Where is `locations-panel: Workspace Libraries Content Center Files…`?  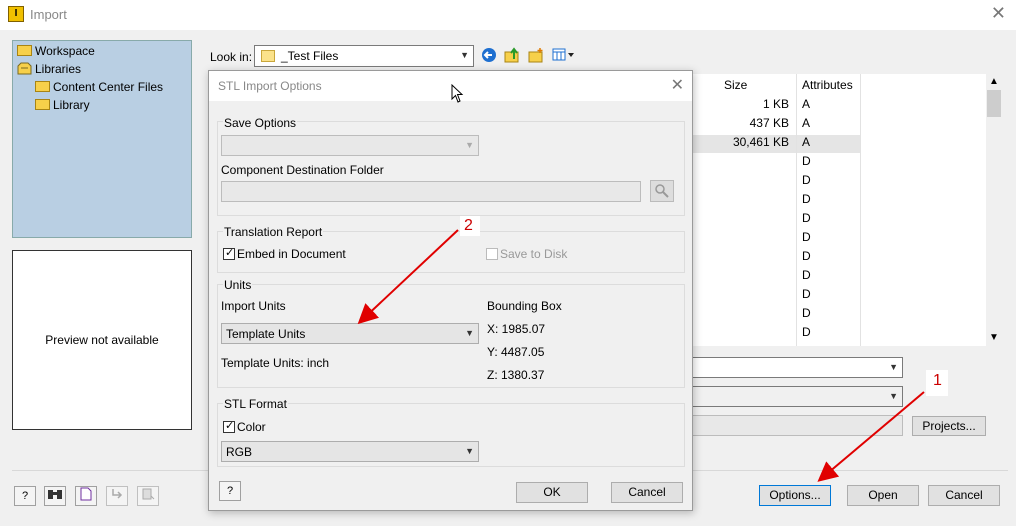
locations-panel: Workspace Libraries Content Center Files… is located at coordinates (102, 139).